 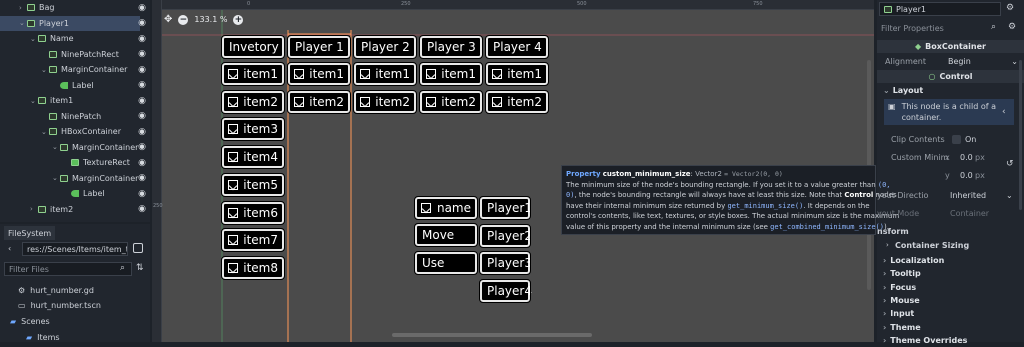 I want to click on inspector-category: › Focus, so click(x=950, y=287).